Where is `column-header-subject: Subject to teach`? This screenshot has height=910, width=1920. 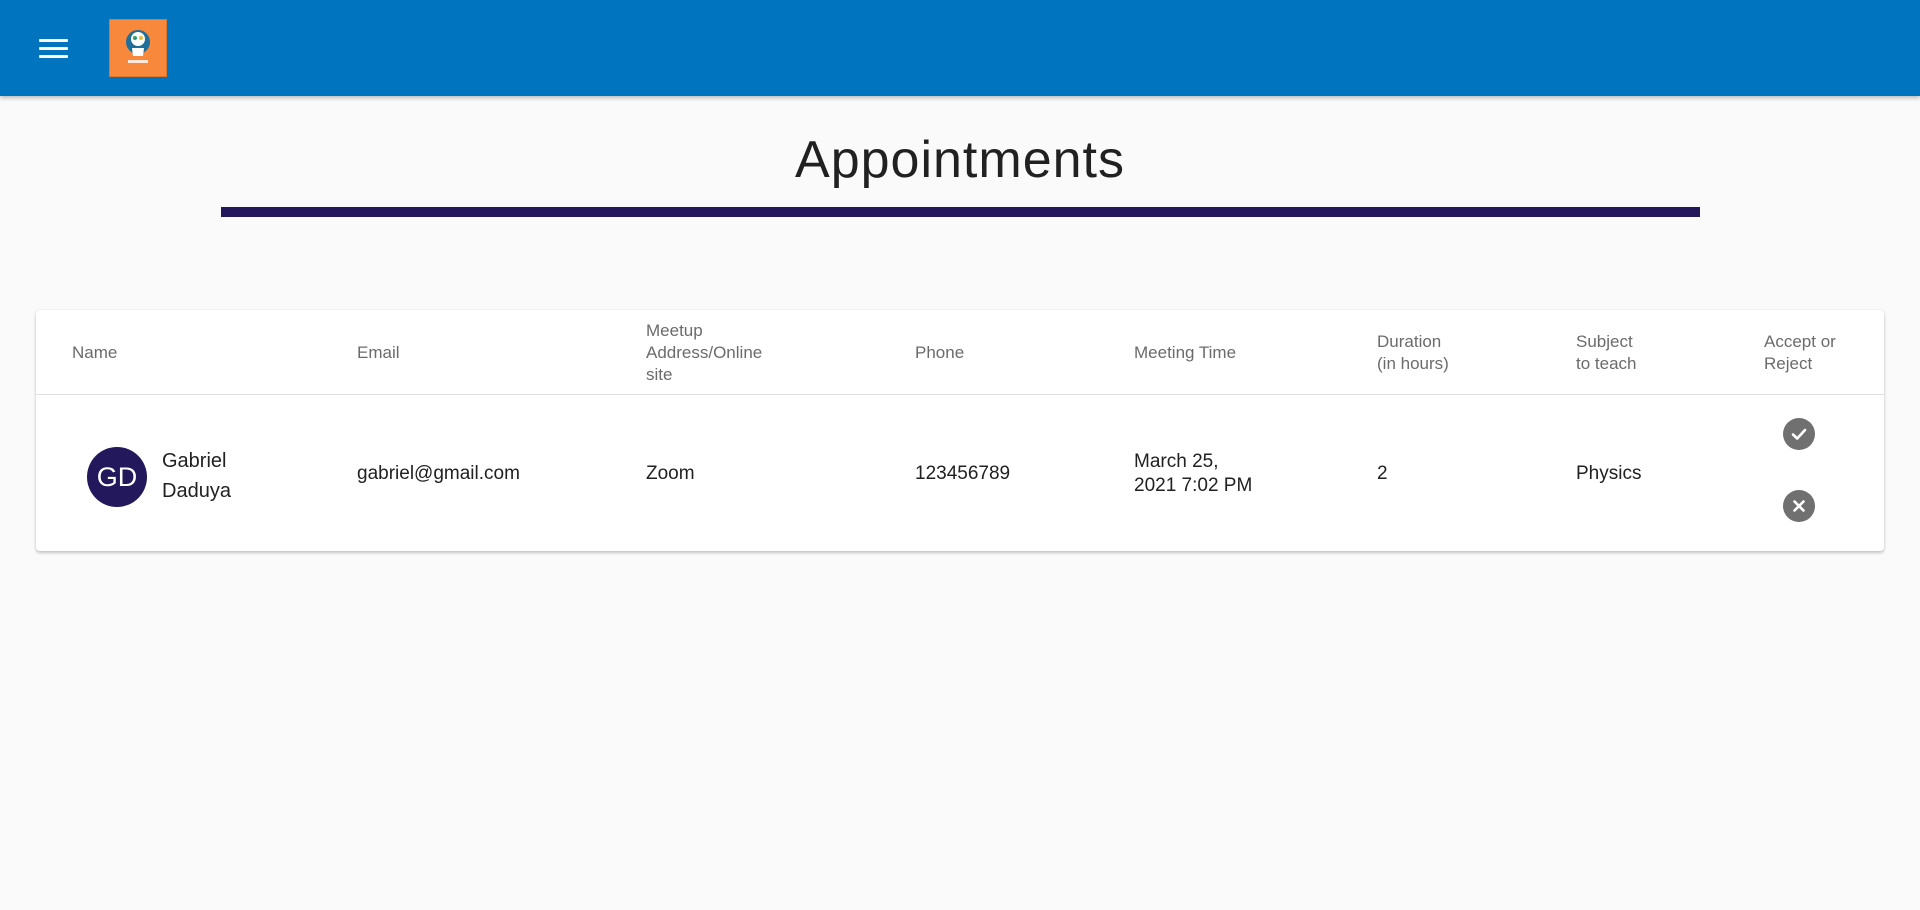
column-header-subject: Subject to teach is located at coordinates (1606, 352).